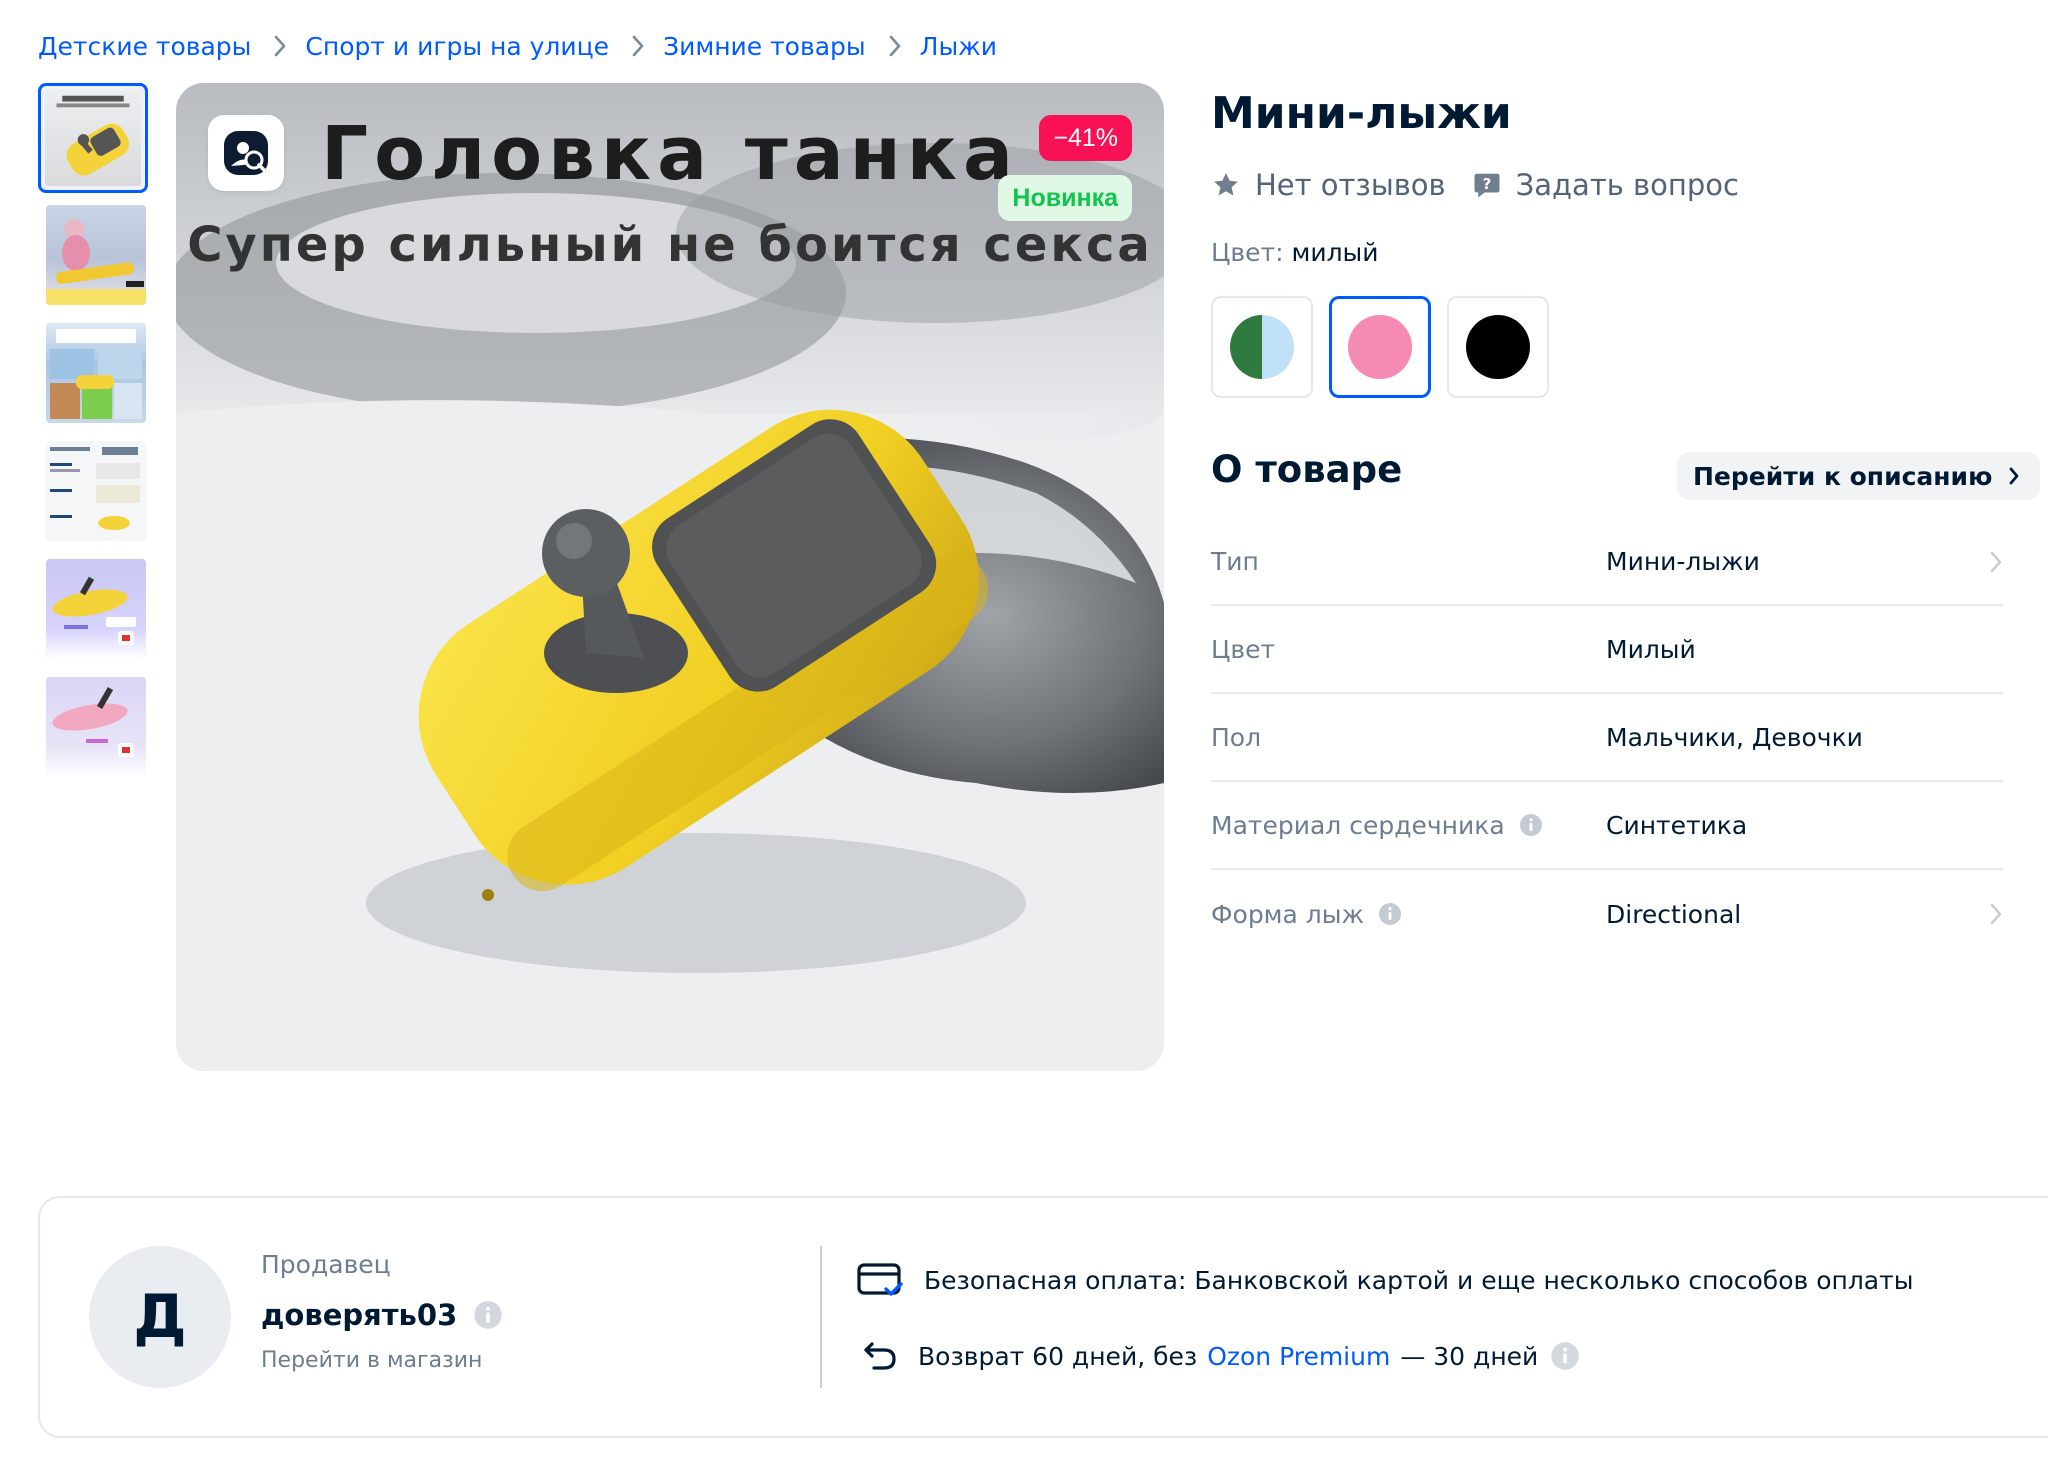  What do you see at coordinates (144, 46) in the screenshot?
I see `breadcrumb-item-kids: Детские товары` at bounding box center [144, 46].